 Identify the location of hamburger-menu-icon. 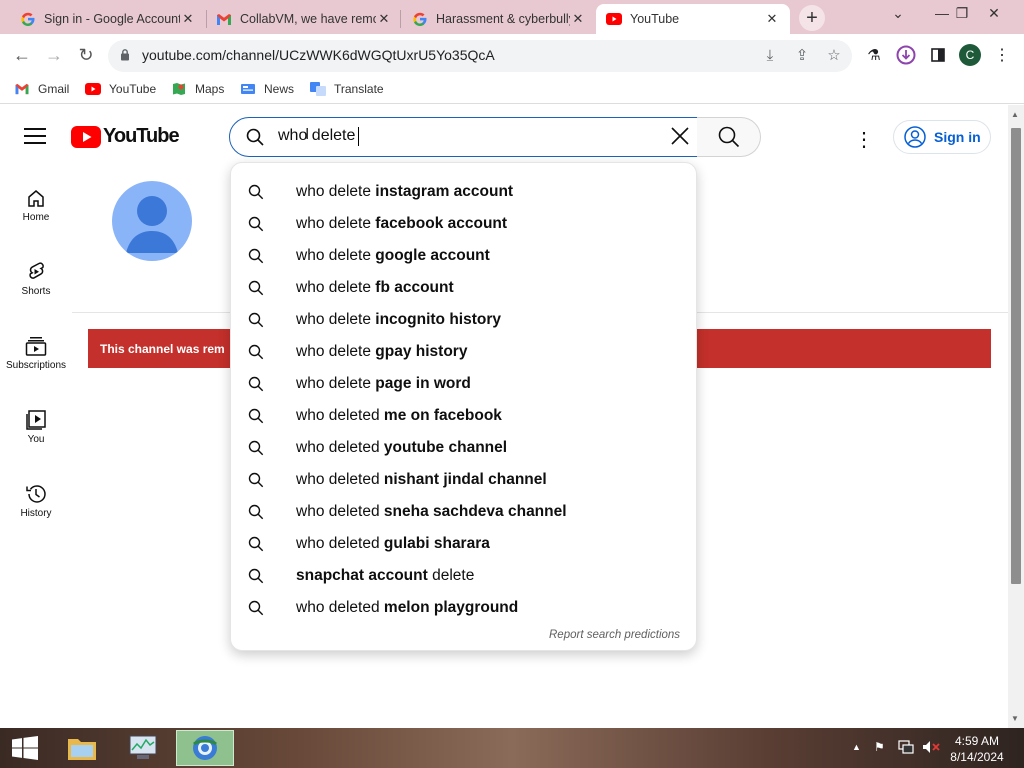
(35, 138).